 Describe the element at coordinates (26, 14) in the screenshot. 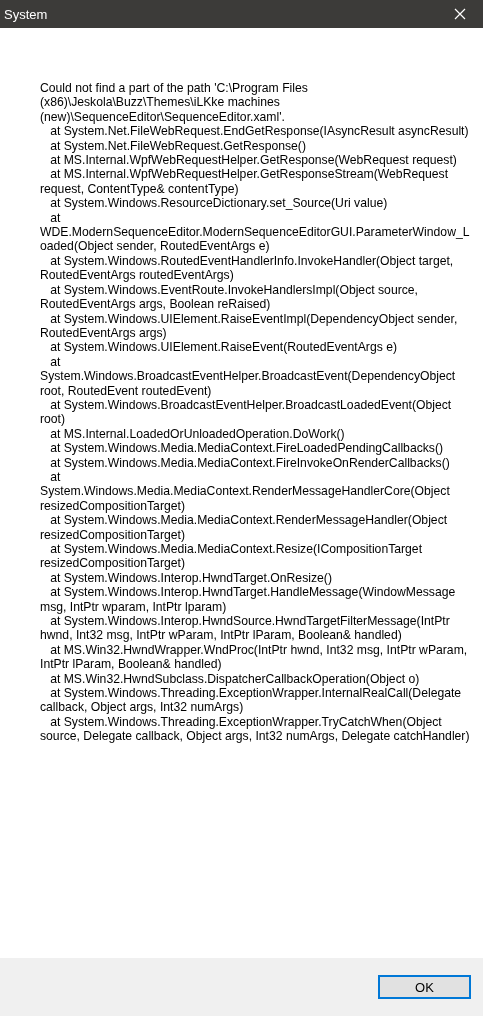

I see `window-title: System` at that location.